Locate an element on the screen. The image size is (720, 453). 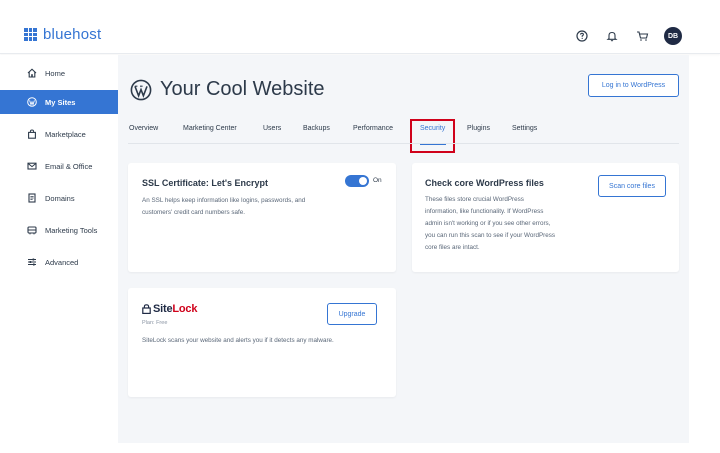
tabs-divider is located at coordinates (403, 143).